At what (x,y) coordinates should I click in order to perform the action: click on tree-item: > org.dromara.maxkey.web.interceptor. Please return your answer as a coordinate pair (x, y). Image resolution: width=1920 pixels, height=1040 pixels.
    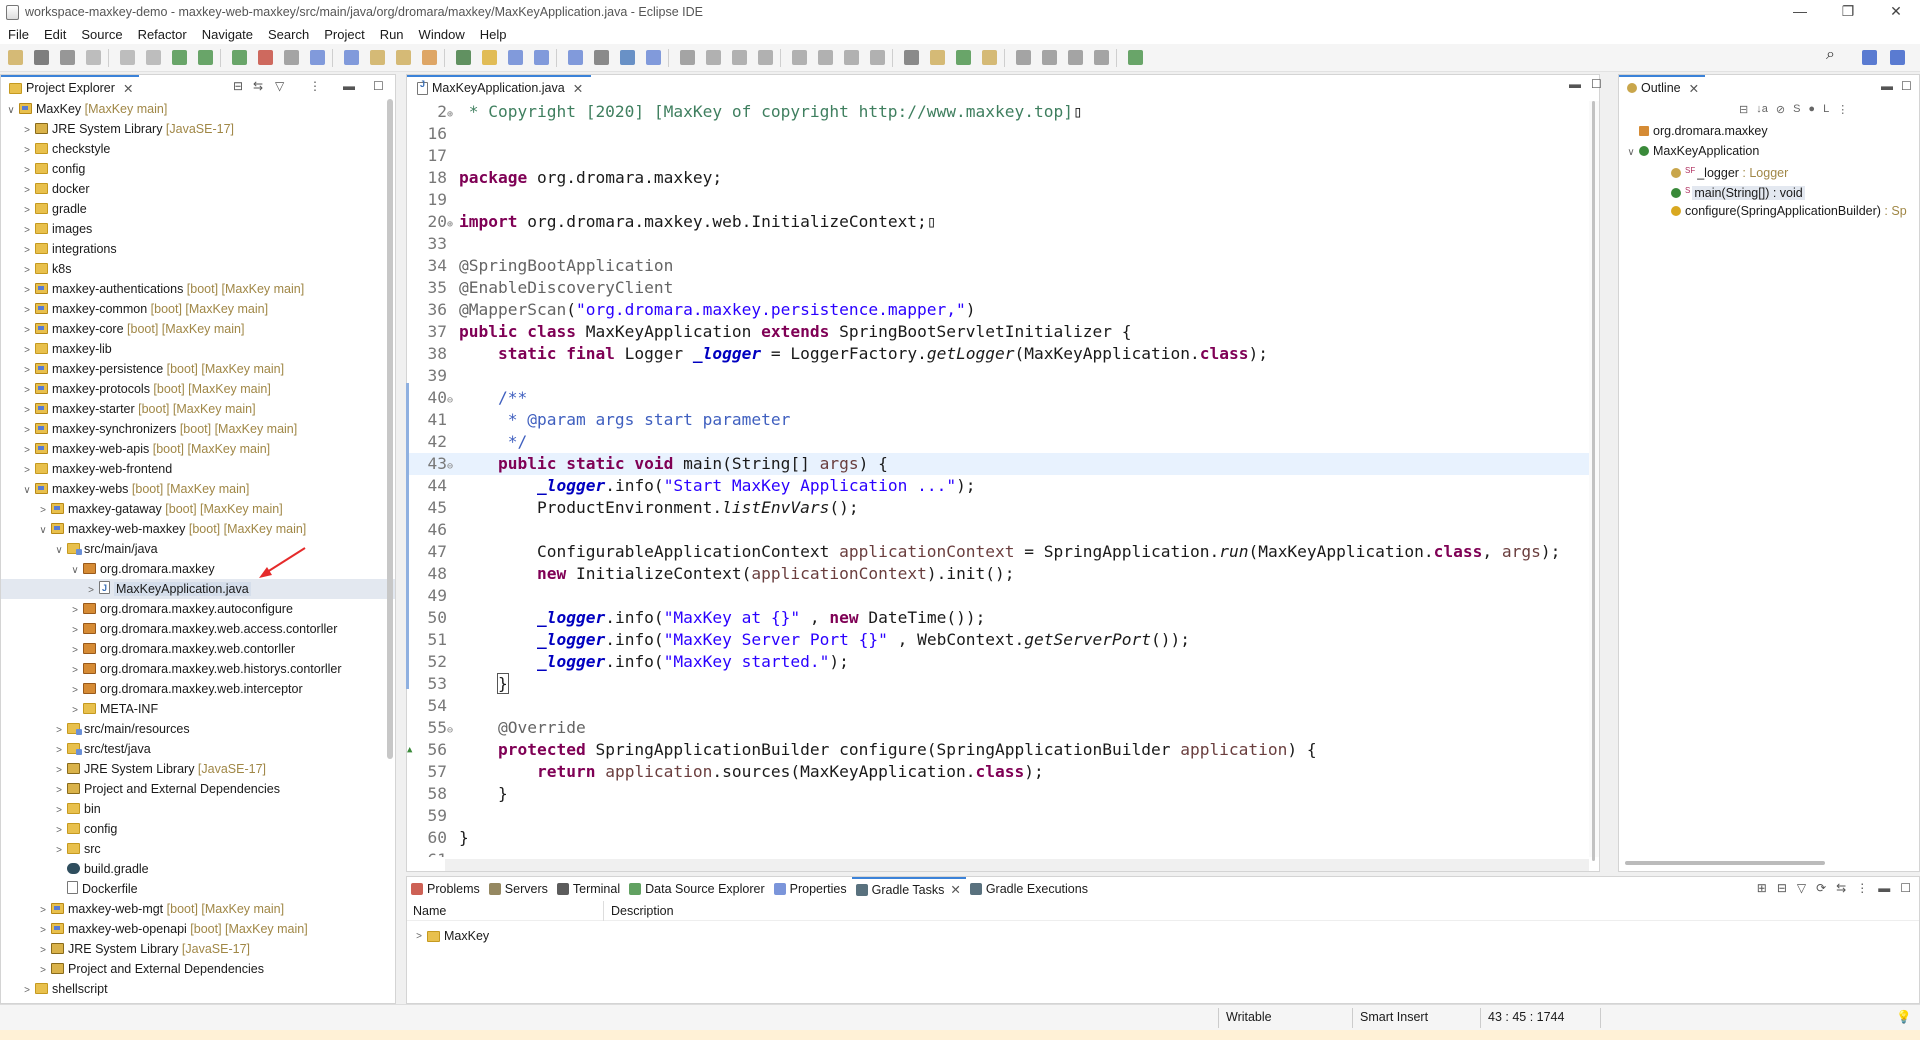
    Looking at the image, I should click on (198, 689).